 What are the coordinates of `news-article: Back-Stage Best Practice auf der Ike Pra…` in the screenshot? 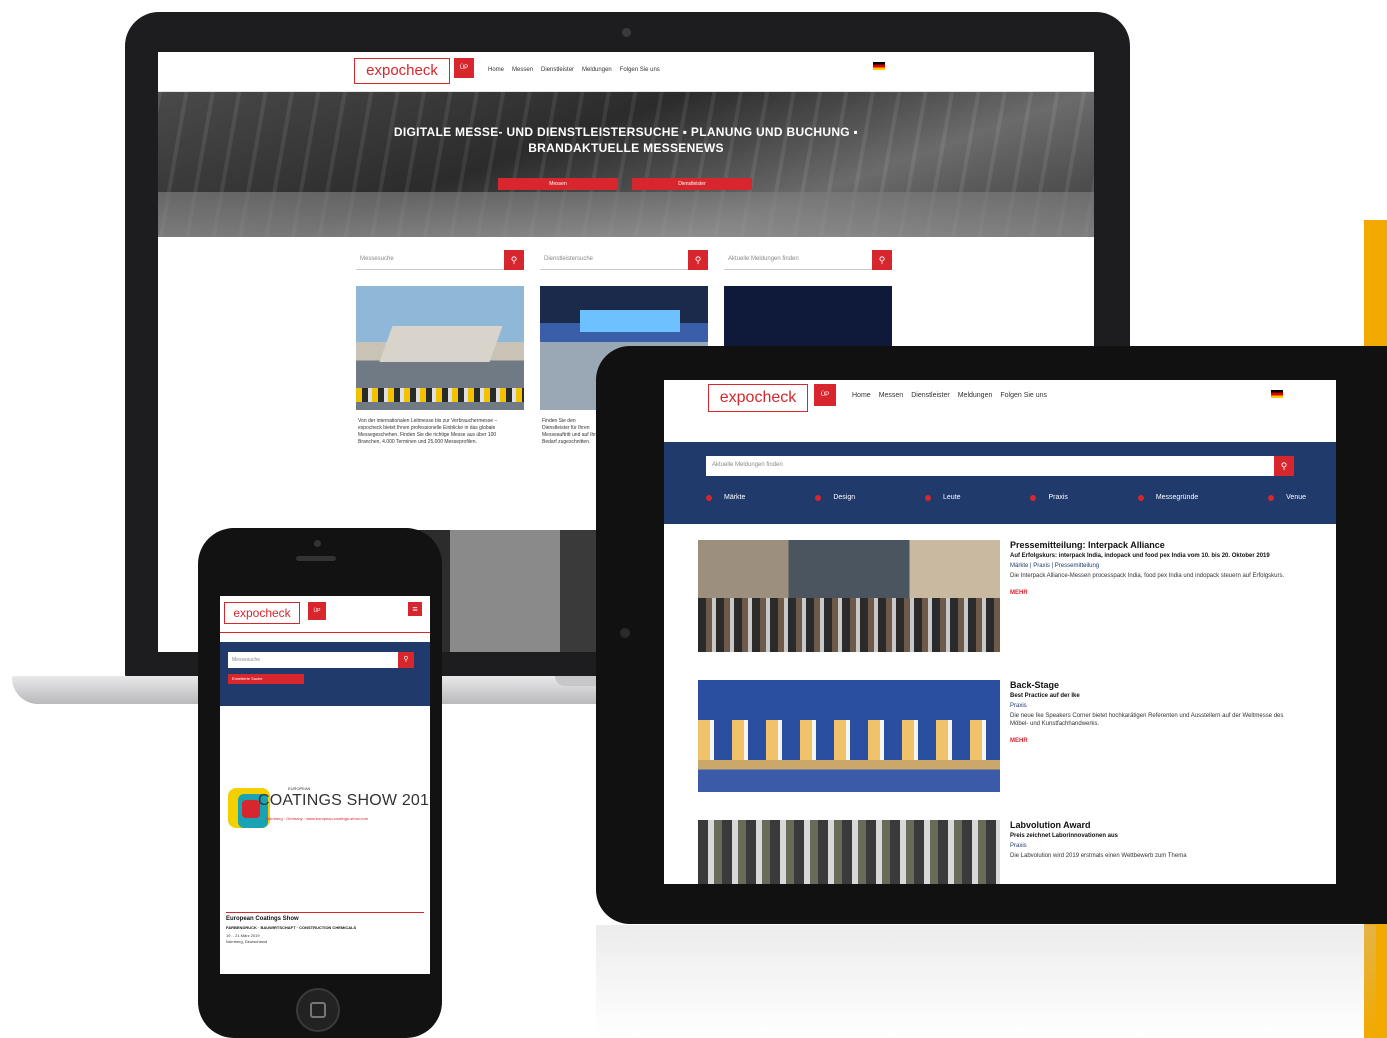 It's located at (999, 736).